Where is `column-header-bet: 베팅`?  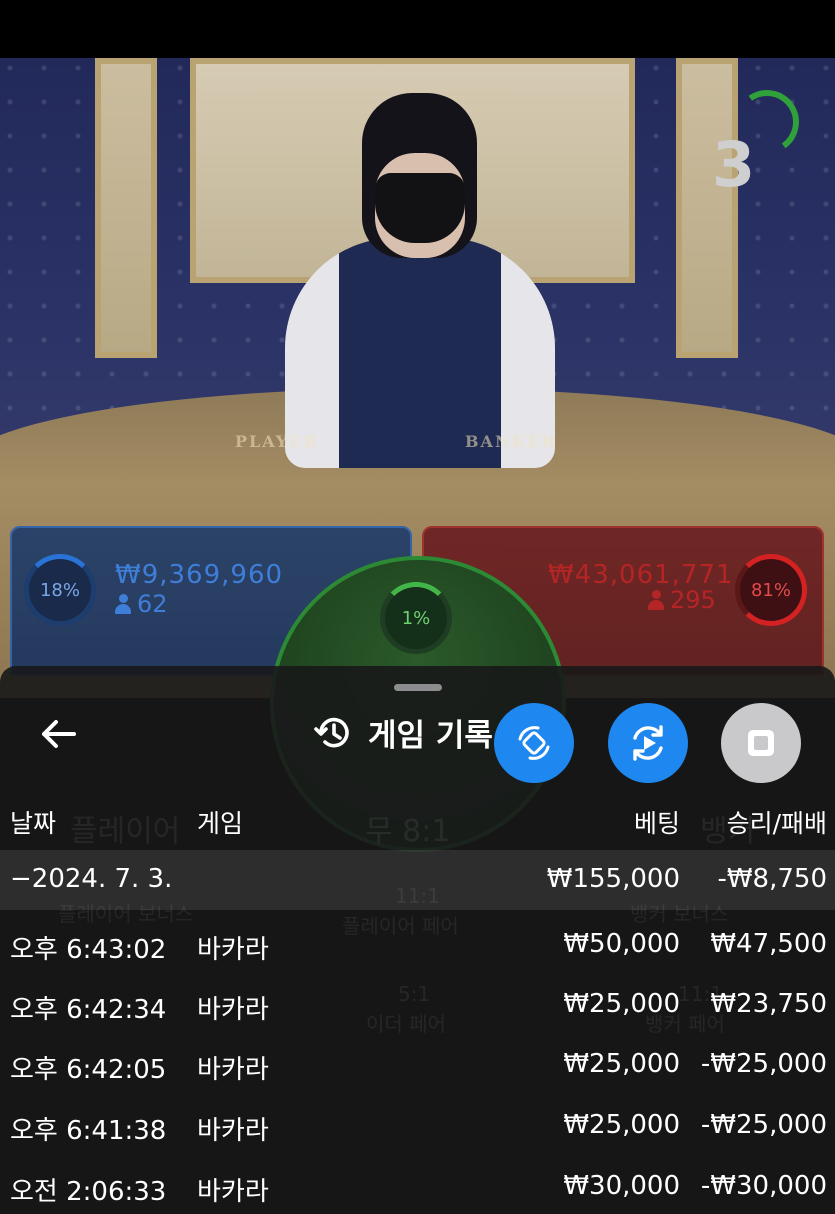 column-header-bet: 베팅 is located at coordinates (656, 823).